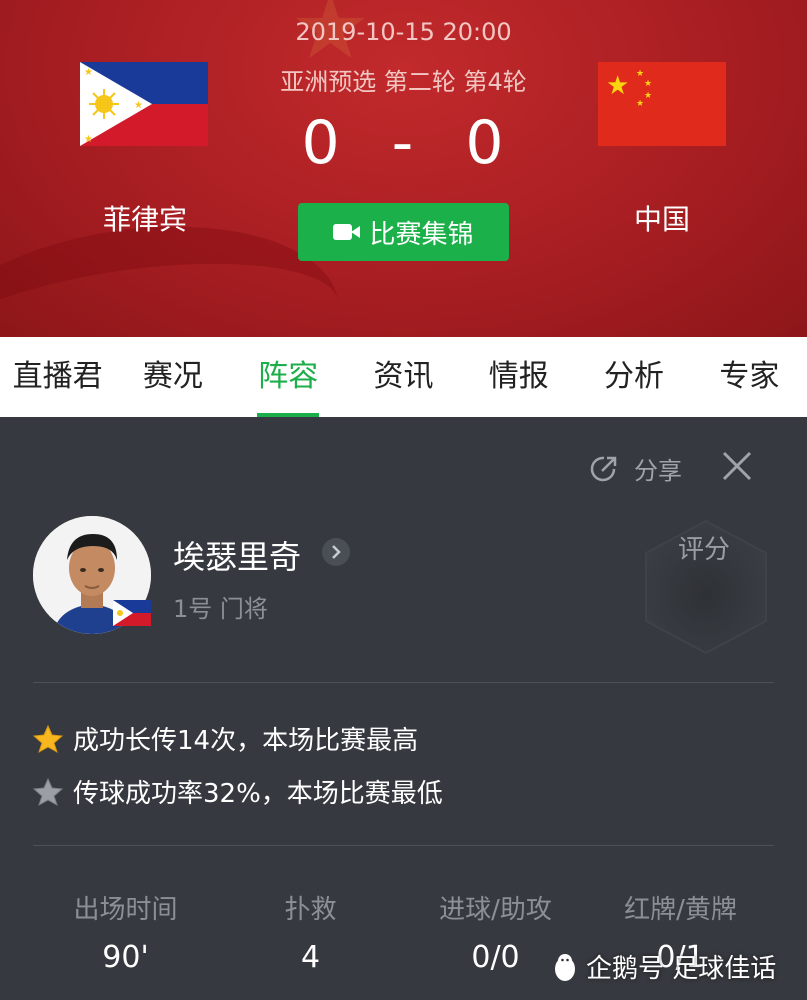  What do you see at coordinates (603, 468) in the screenshot?
I see `share-icon` at bounding box center [603, 468].